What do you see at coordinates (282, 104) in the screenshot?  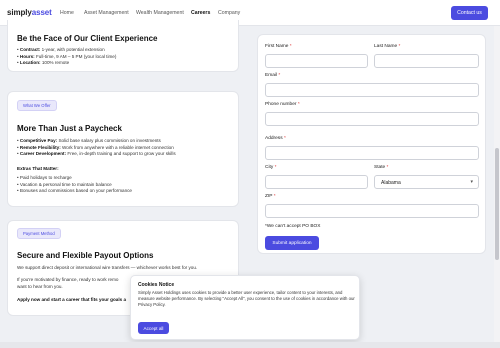 I see `phone-label: Phone number *` at bounding box center [282, 104].